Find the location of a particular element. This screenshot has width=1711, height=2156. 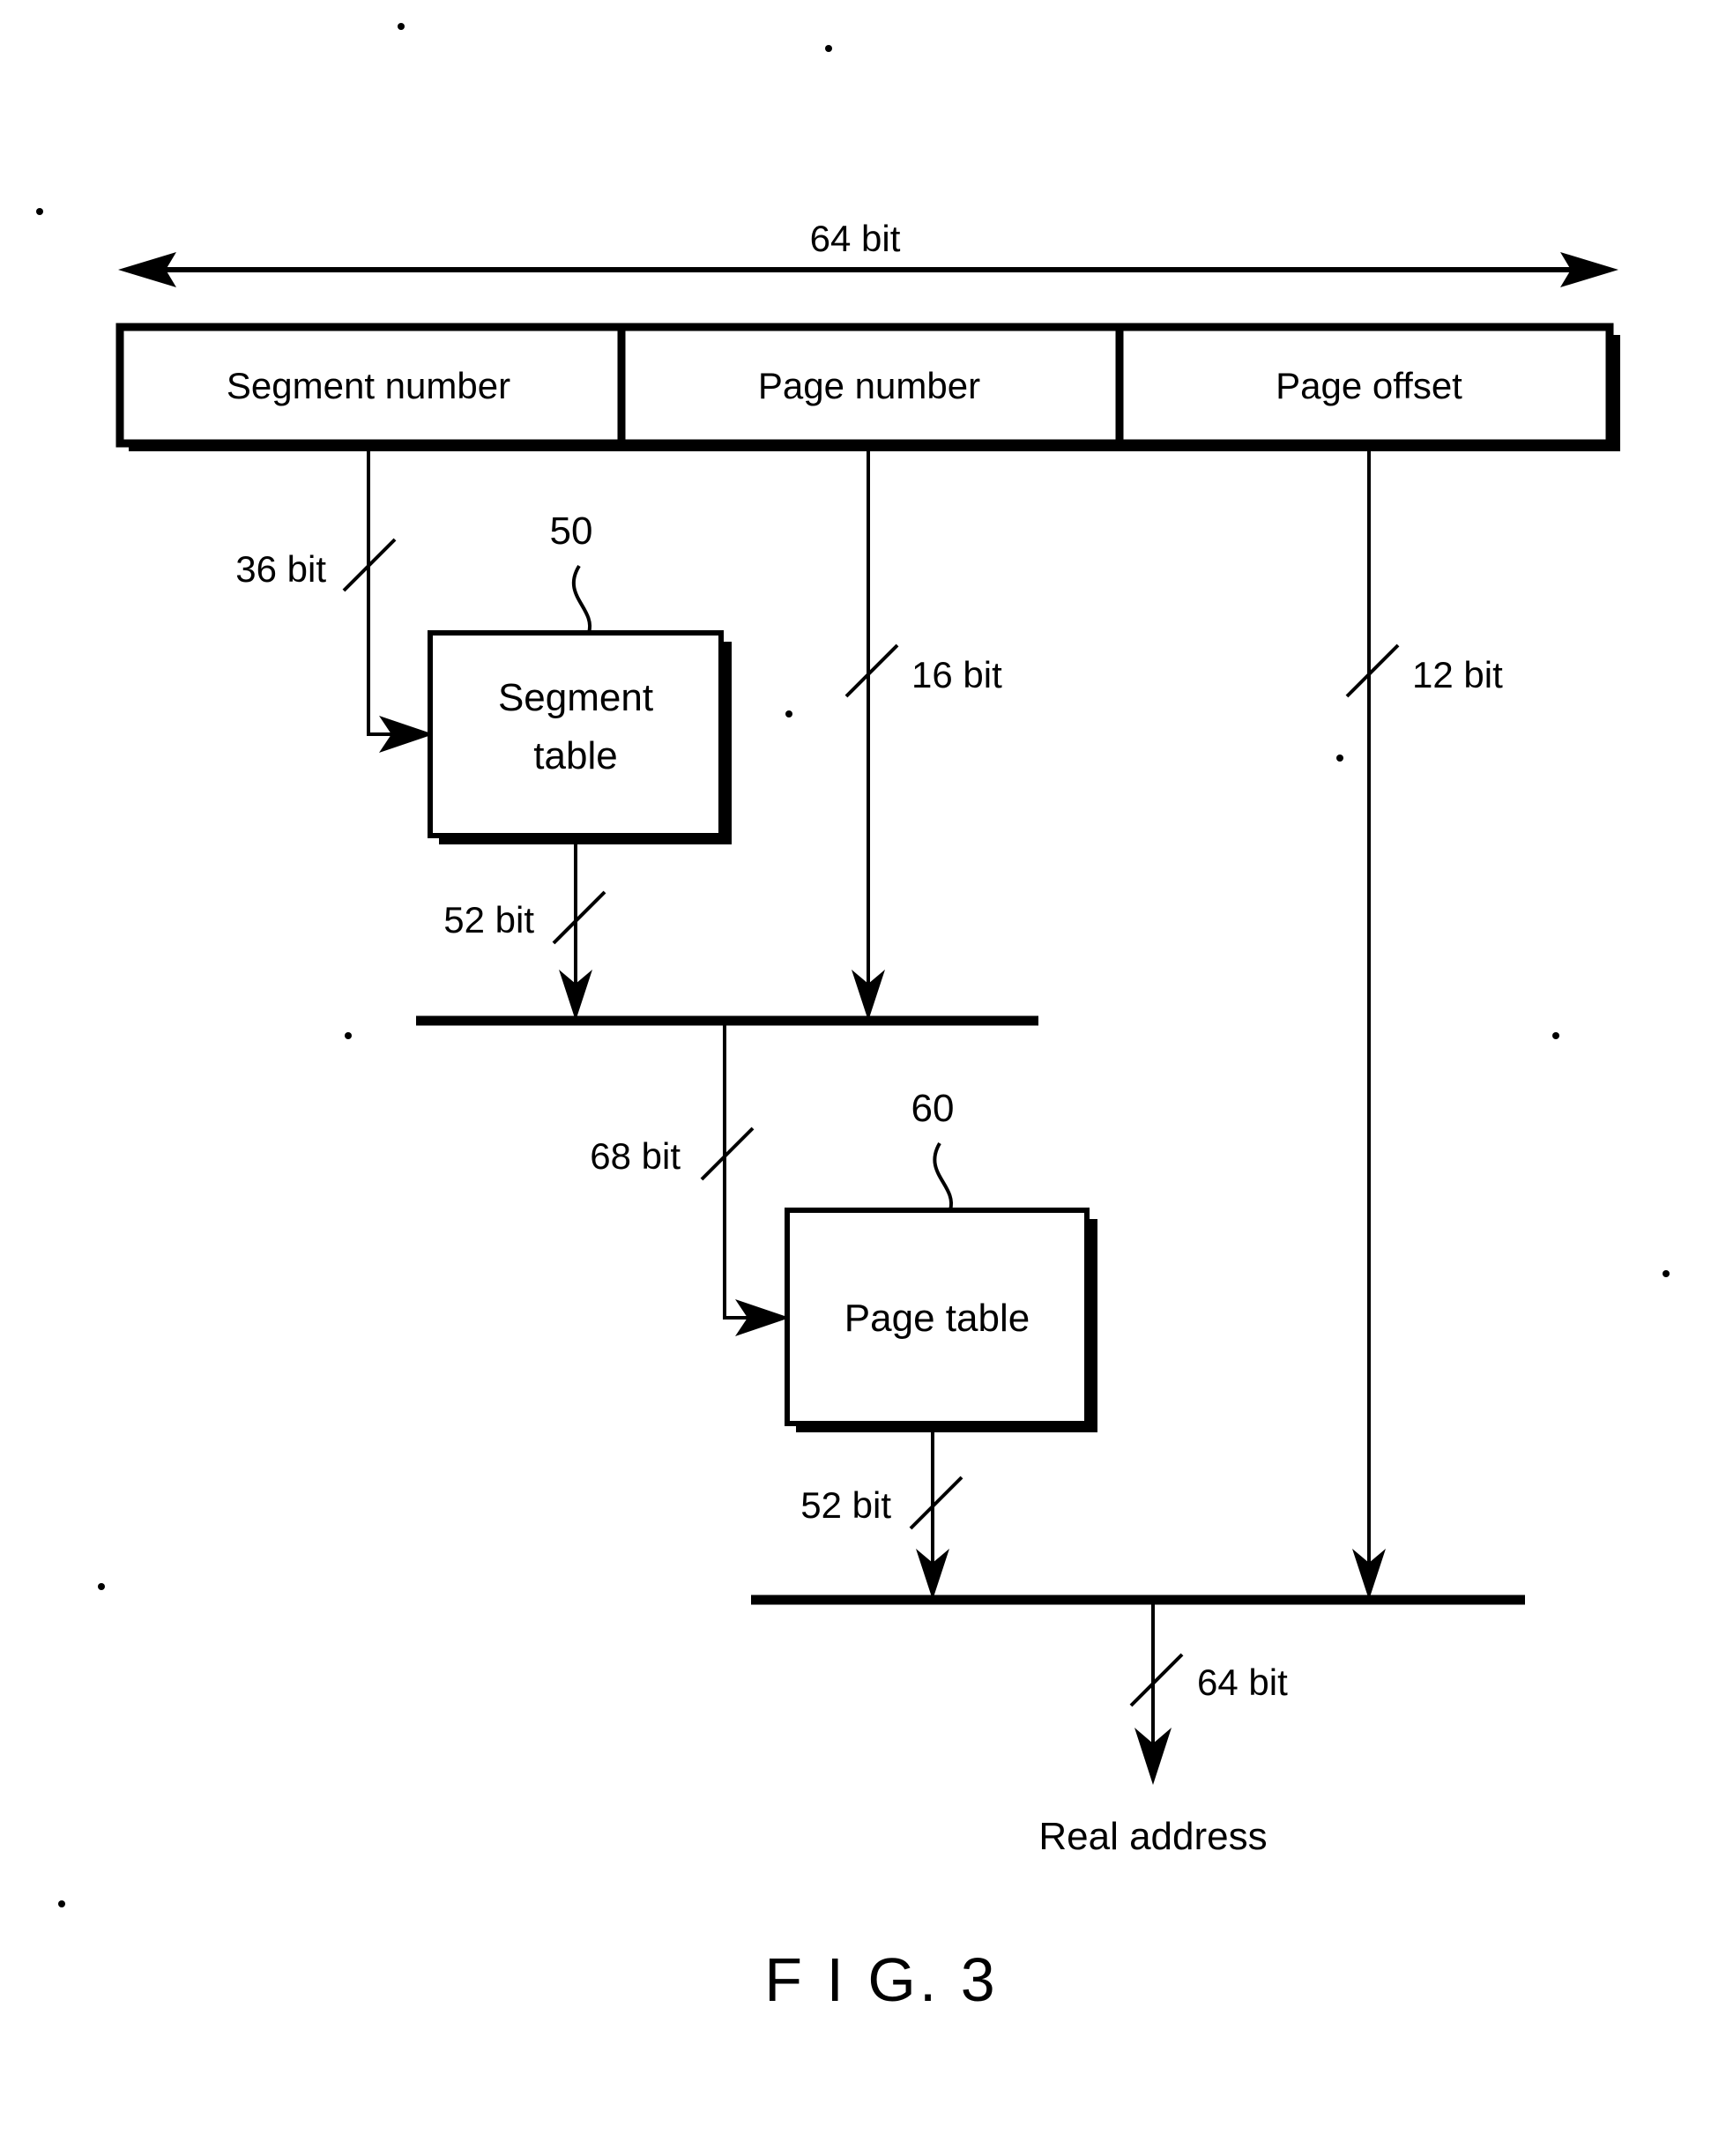

reference-label-50: 50 is located at coordinates (571, 531).